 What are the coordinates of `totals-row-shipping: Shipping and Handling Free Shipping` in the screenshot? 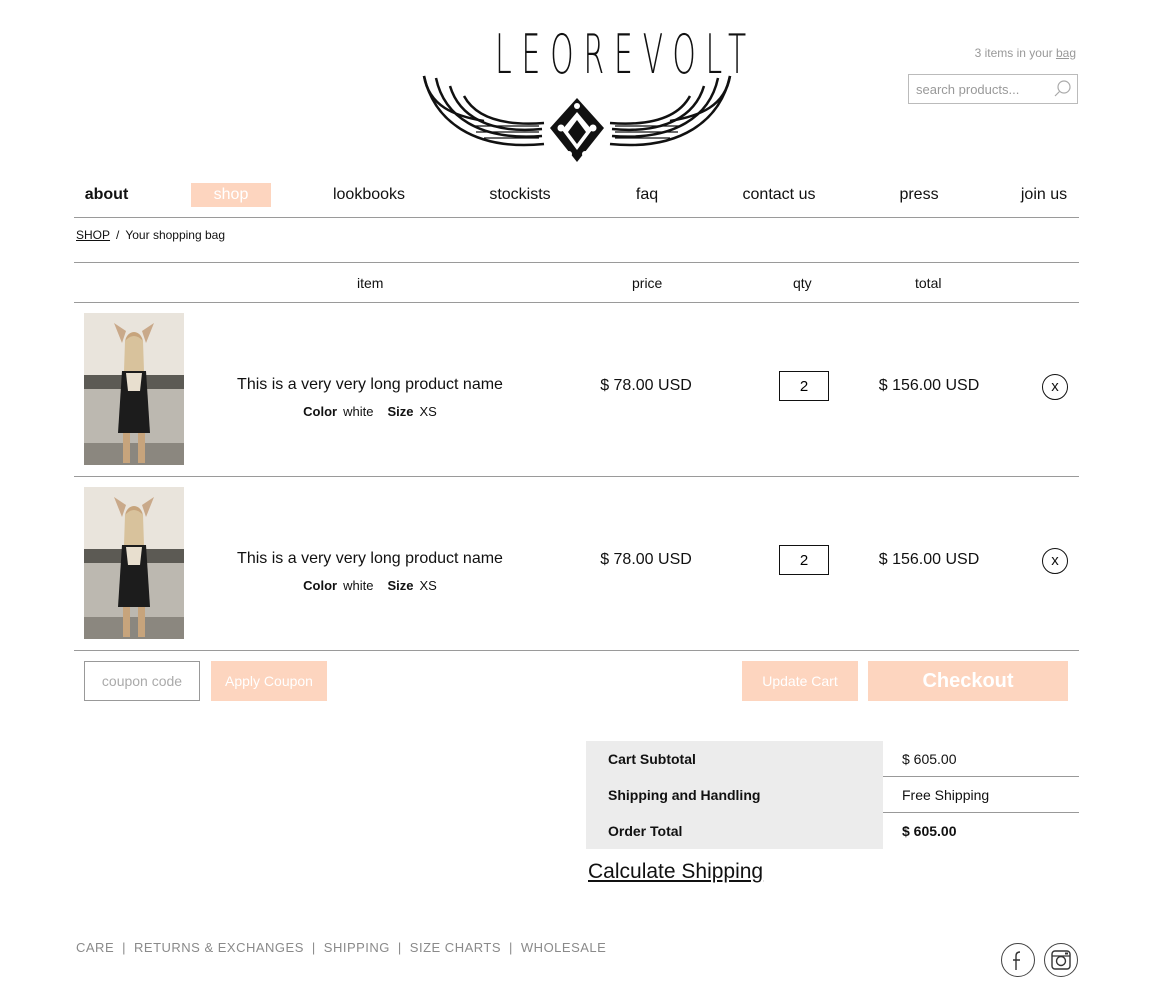 It's located at (832, 795).